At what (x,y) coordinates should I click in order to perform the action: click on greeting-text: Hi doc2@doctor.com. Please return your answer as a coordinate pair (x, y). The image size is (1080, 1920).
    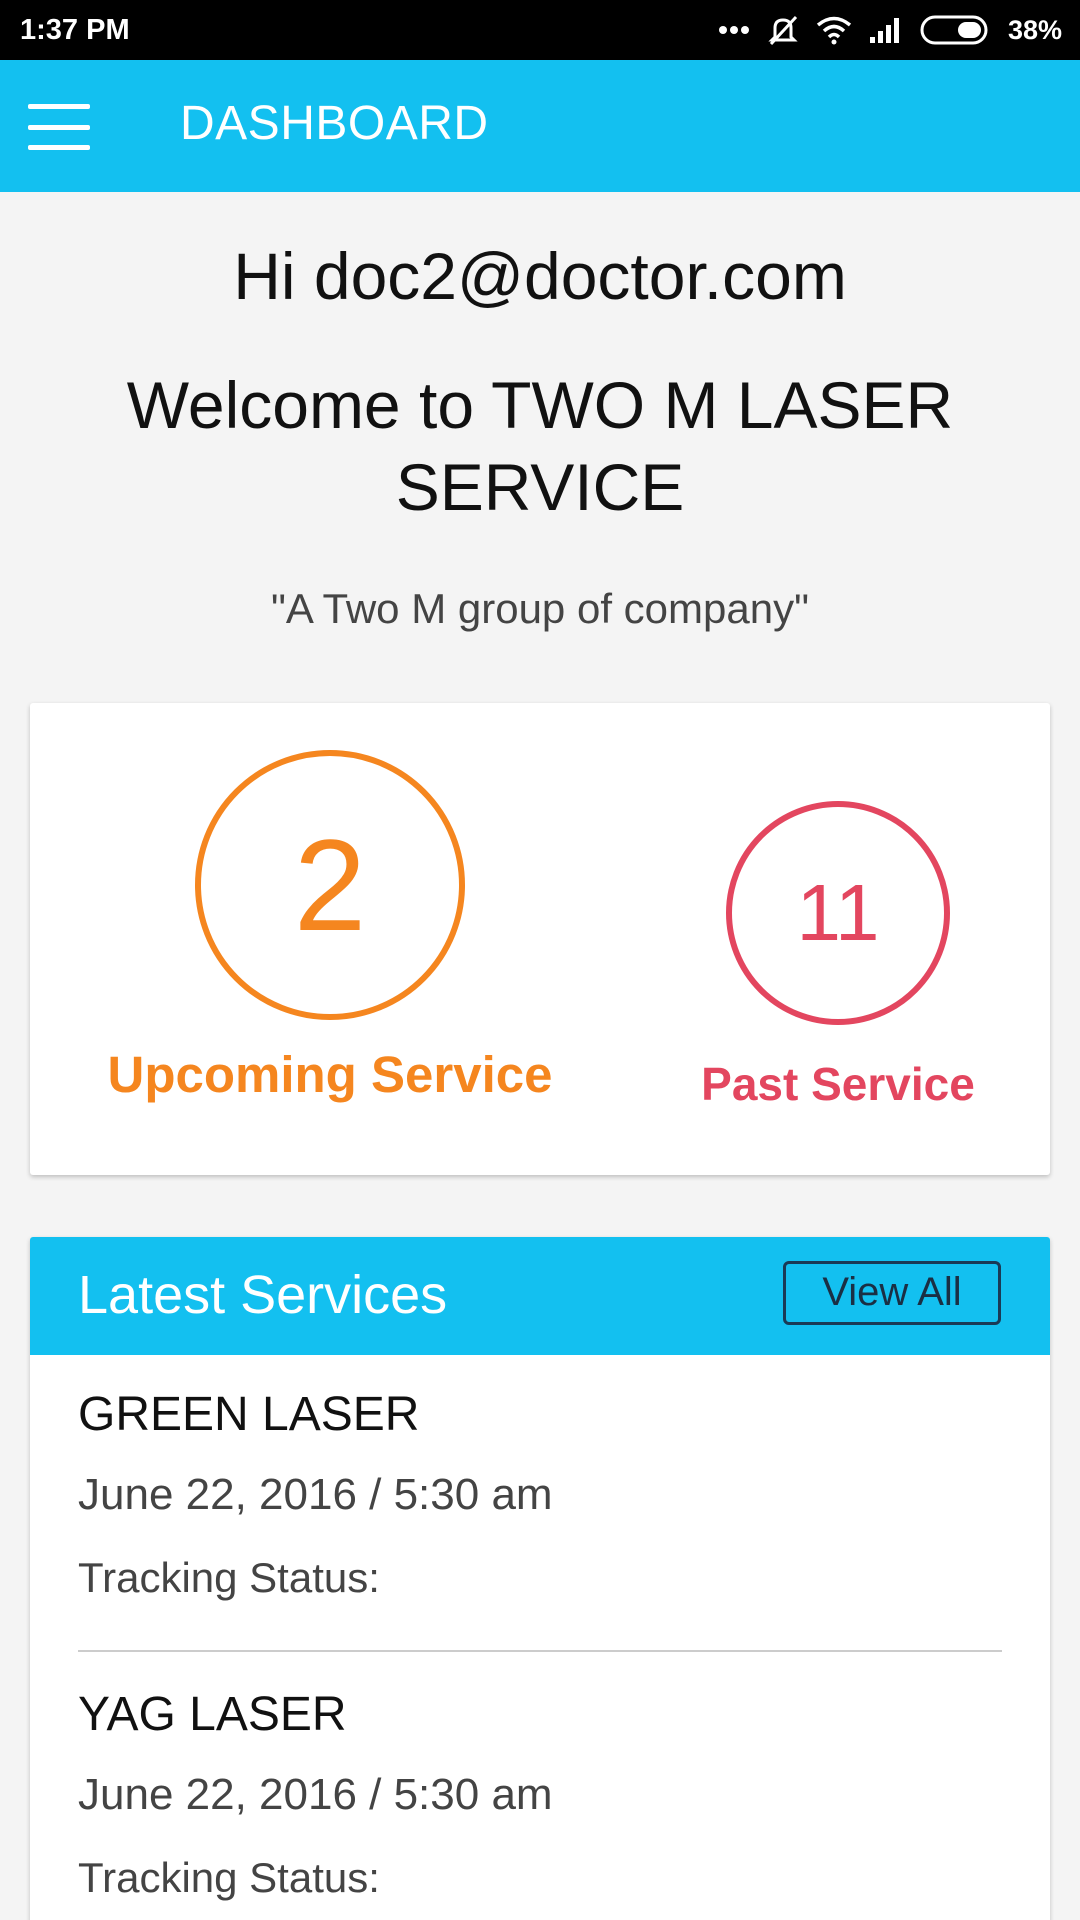
    Looking at the image, I should click on (540, 276).